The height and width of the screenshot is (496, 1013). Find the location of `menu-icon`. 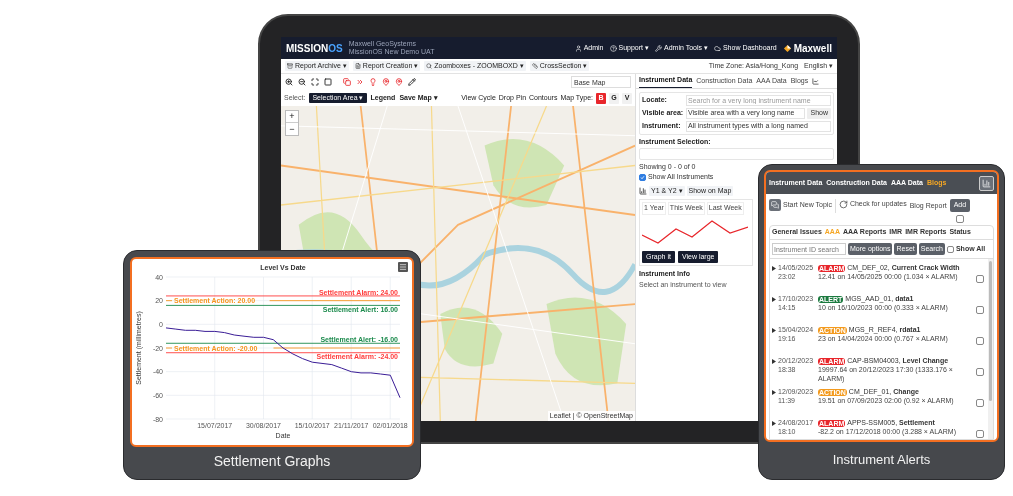

menu-icon is located at coordinates (403, 267).